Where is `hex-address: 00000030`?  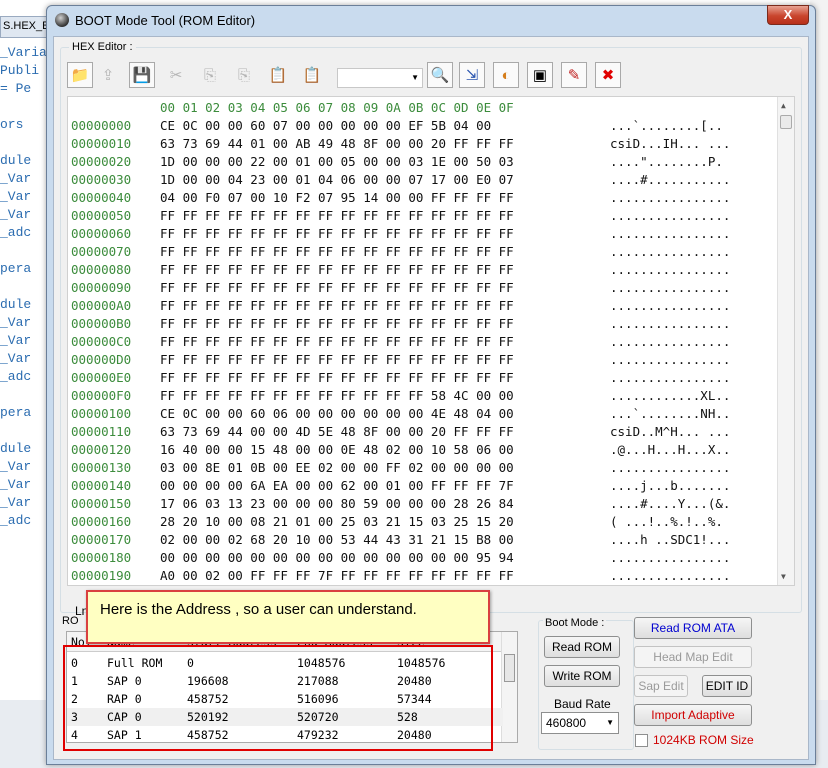 hex-address: 00000030 is located at coordinates (101, 179).